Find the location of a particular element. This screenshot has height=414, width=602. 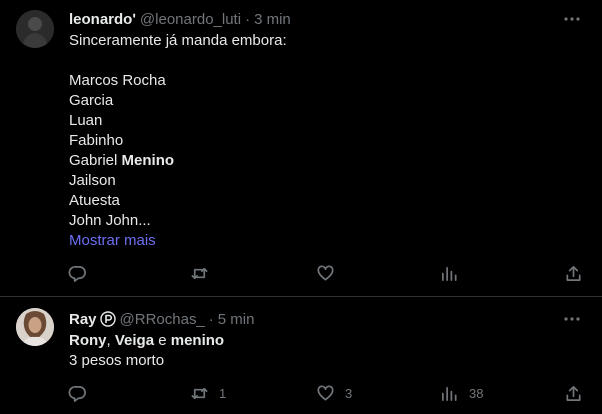

bold-text: menino is located at coordinates (197, 340).